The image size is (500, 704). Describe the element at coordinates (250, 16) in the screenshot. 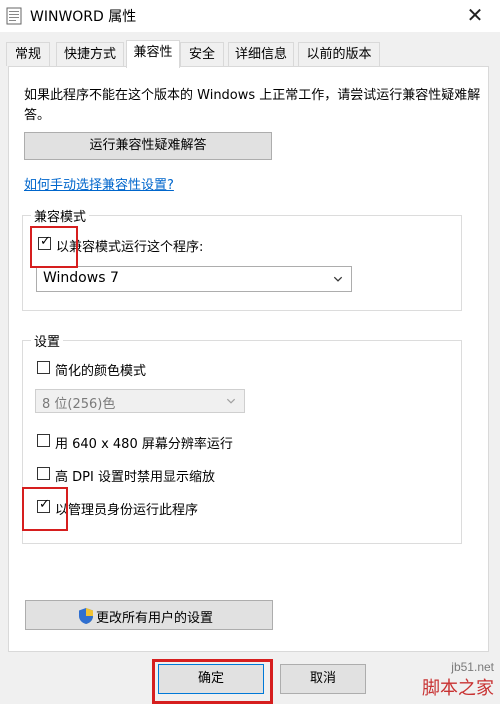

I see `title-bar: WINWORD 属性 ✕` at that location.